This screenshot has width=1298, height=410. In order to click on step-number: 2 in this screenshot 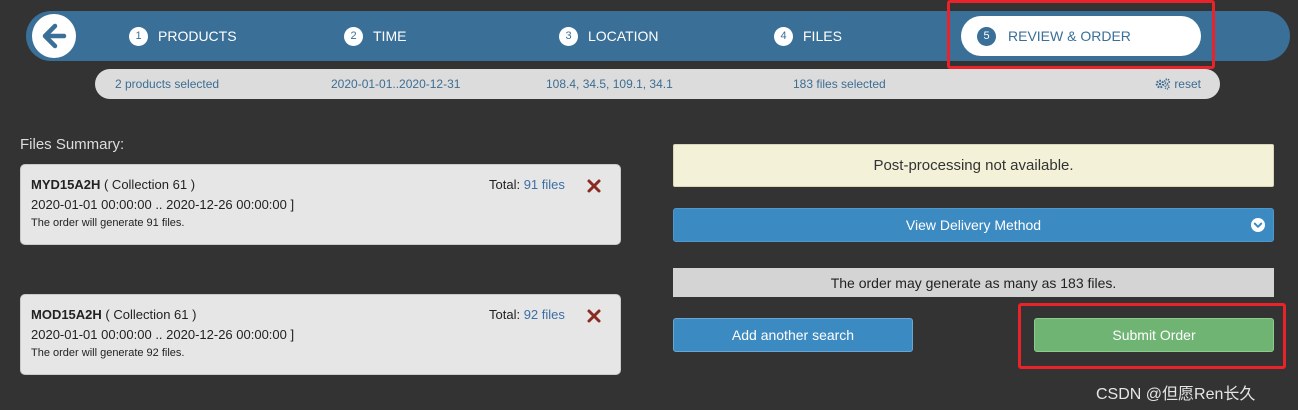, I will do `click(353, 36)`.